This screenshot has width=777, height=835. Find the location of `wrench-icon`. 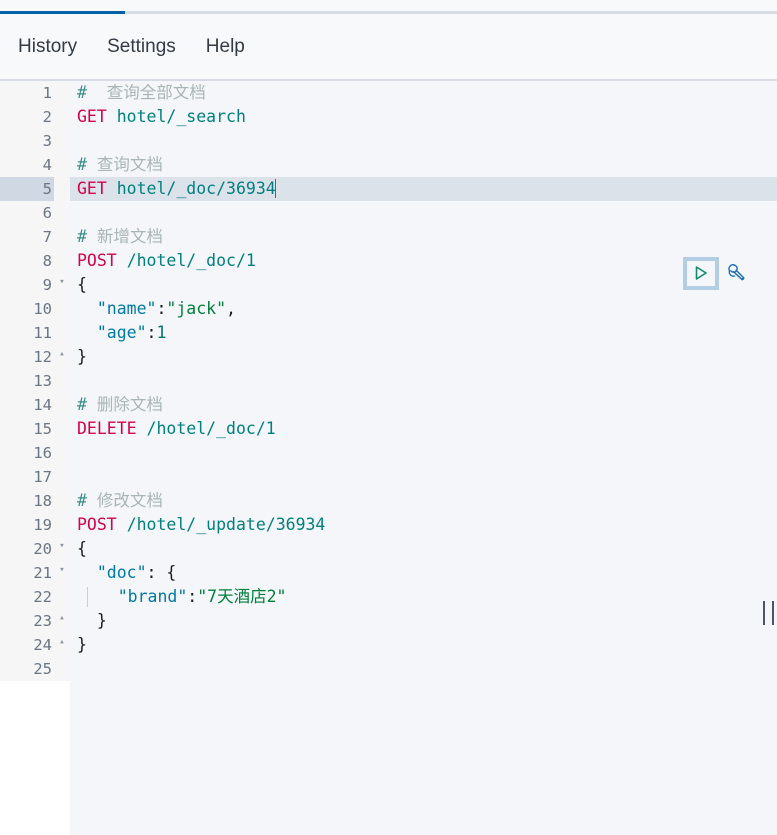

wrench-icon is located at coordinates (736, 272).